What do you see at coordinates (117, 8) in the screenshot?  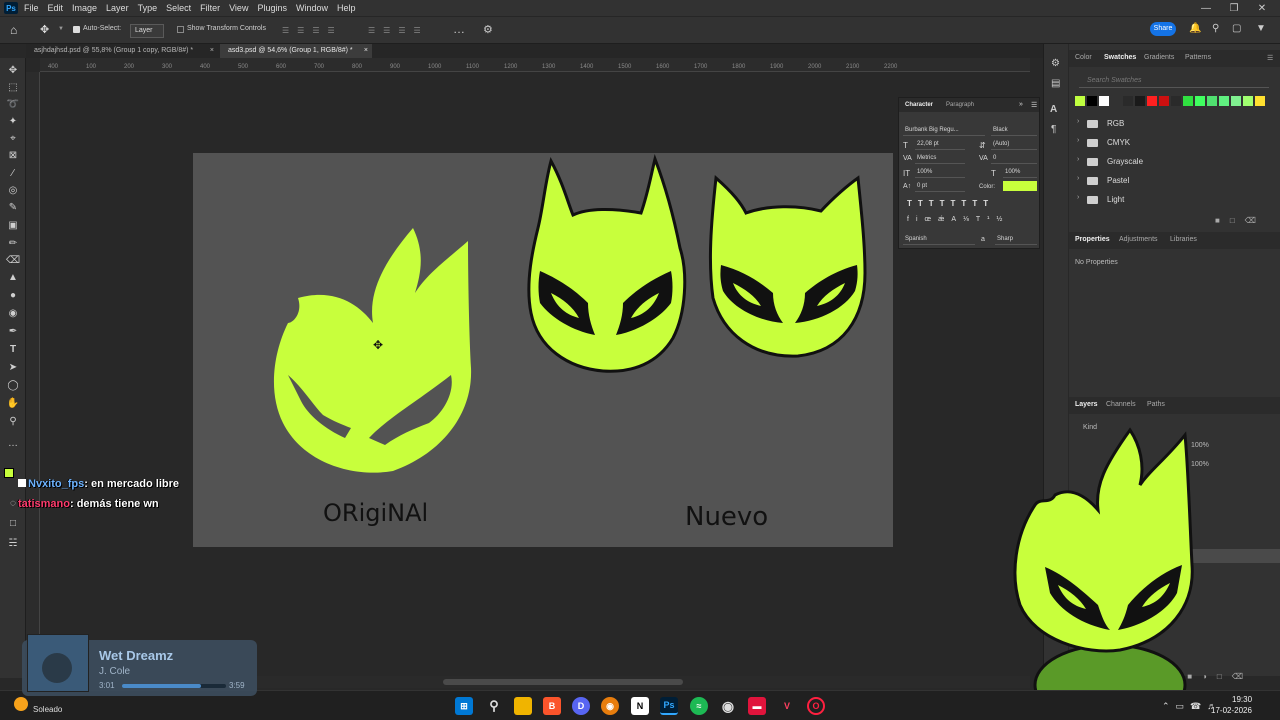 I see `menu-layer: Layer` at bounding box center [117, 8].